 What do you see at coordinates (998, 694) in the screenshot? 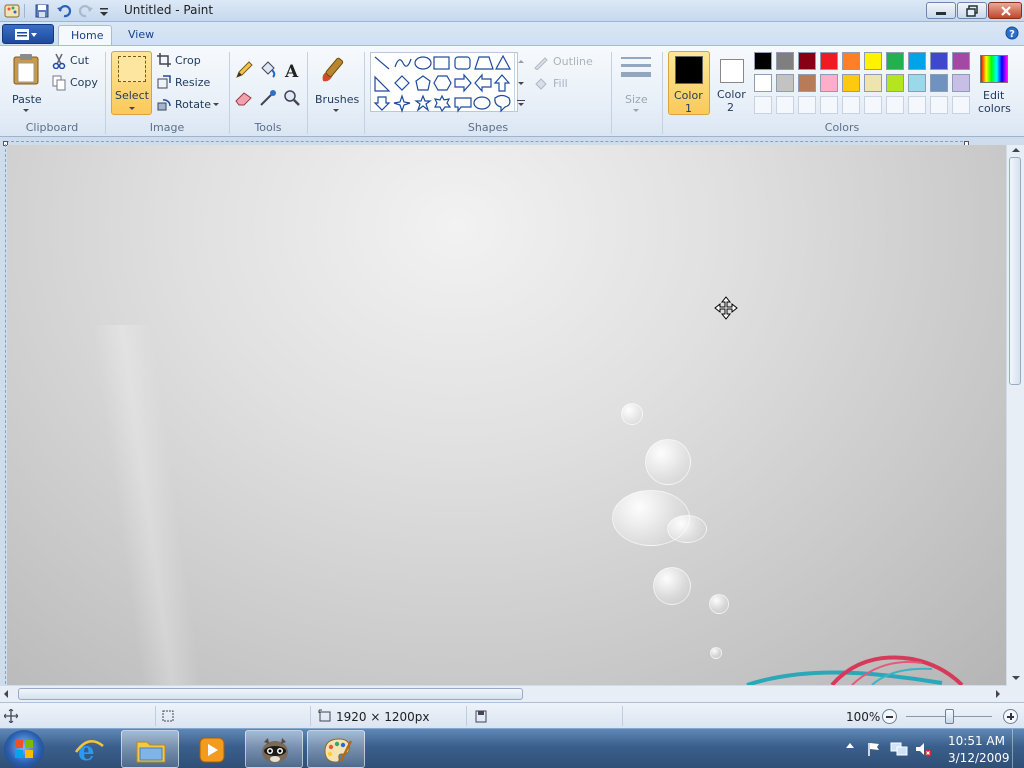
I see `scroll-right-icon` at bounding box center [998, 694].